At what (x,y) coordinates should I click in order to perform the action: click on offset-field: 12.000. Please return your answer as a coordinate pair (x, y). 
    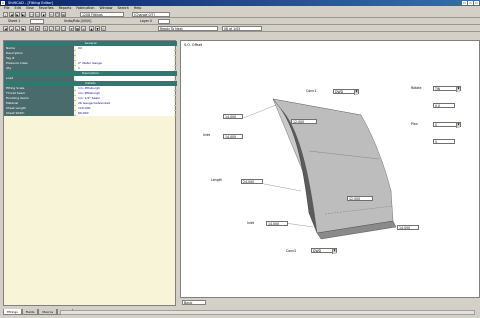
    Looking at the image, I should click on (360, 198).